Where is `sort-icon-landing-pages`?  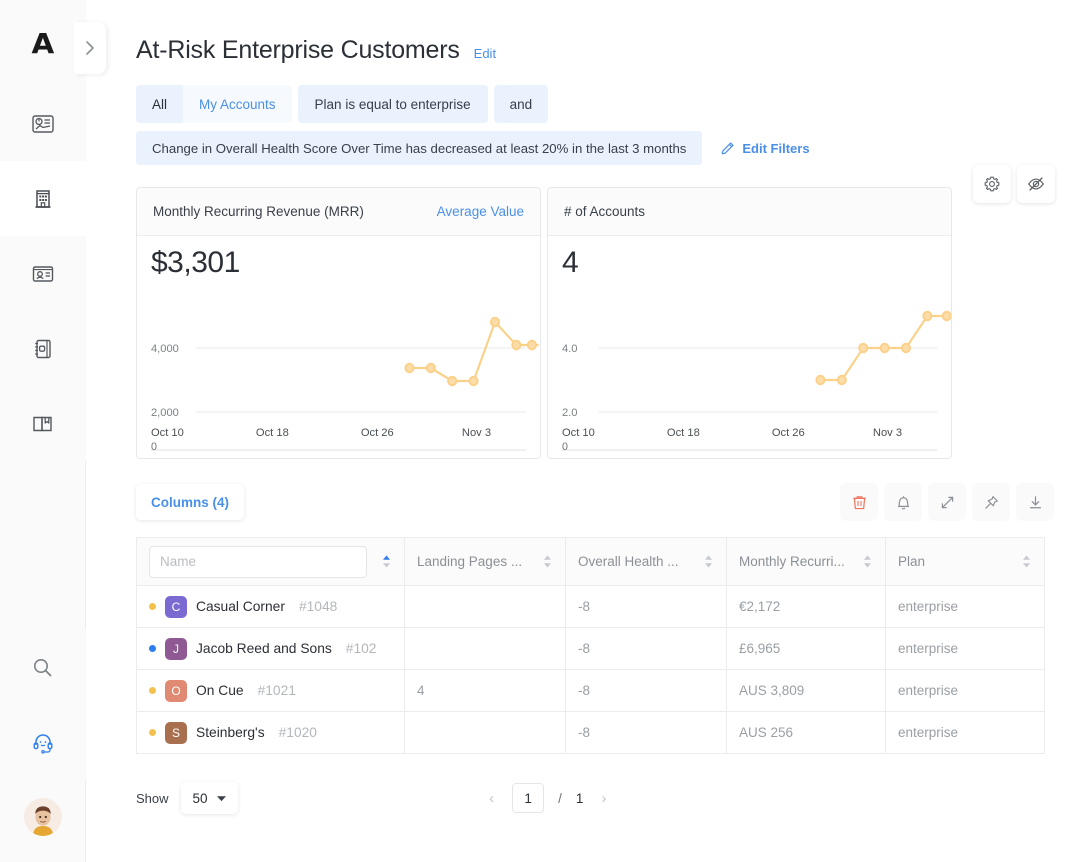
sort-icon-landing-pages is located at coordinates (547, 561).